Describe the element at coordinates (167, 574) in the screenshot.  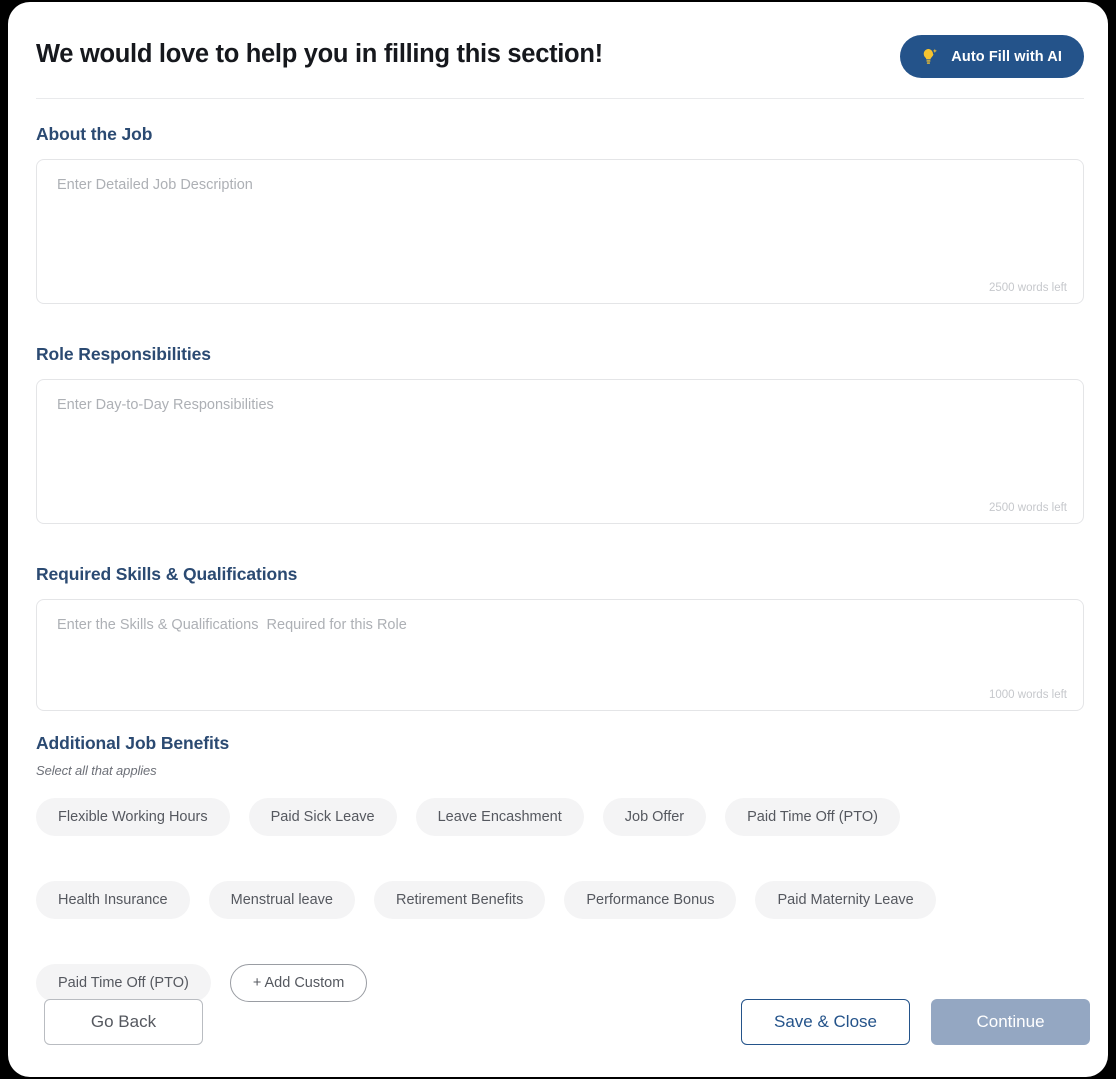
I see `section-title-required-skills: Required Skills & Qualifications` at that location.